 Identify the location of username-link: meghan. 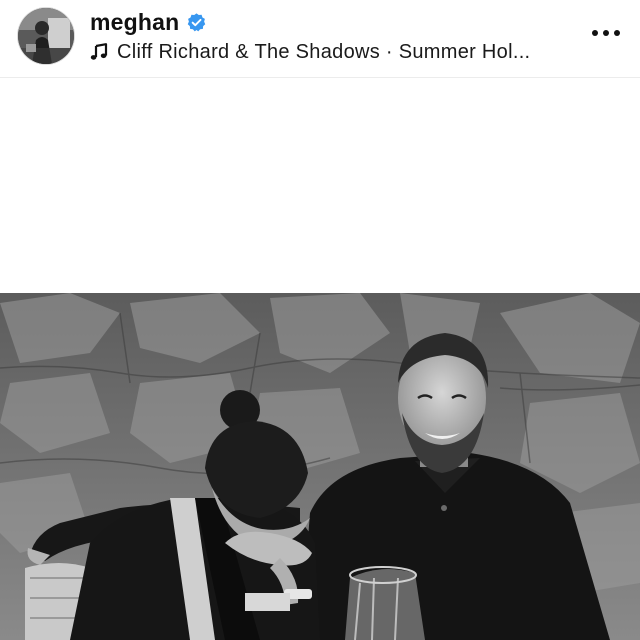
(134, 22).